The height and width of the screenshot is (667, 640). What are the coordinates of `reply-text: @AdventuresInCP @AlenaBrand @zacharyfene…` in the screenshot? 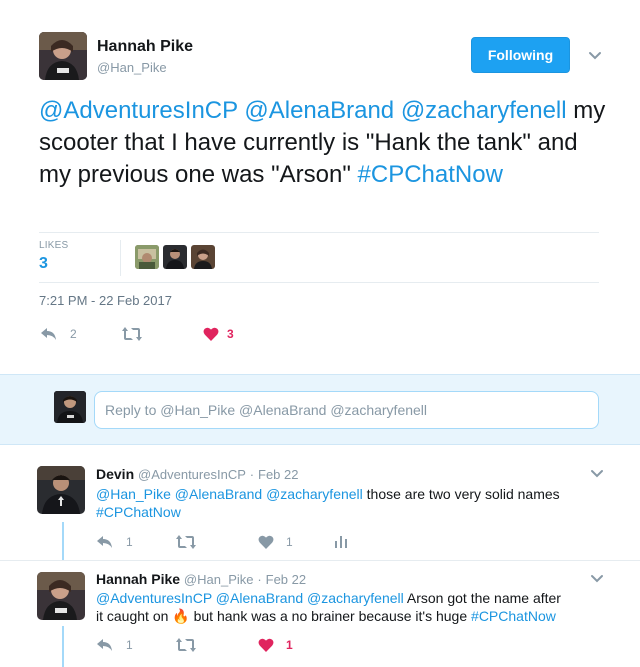 It's located at (331, 607).